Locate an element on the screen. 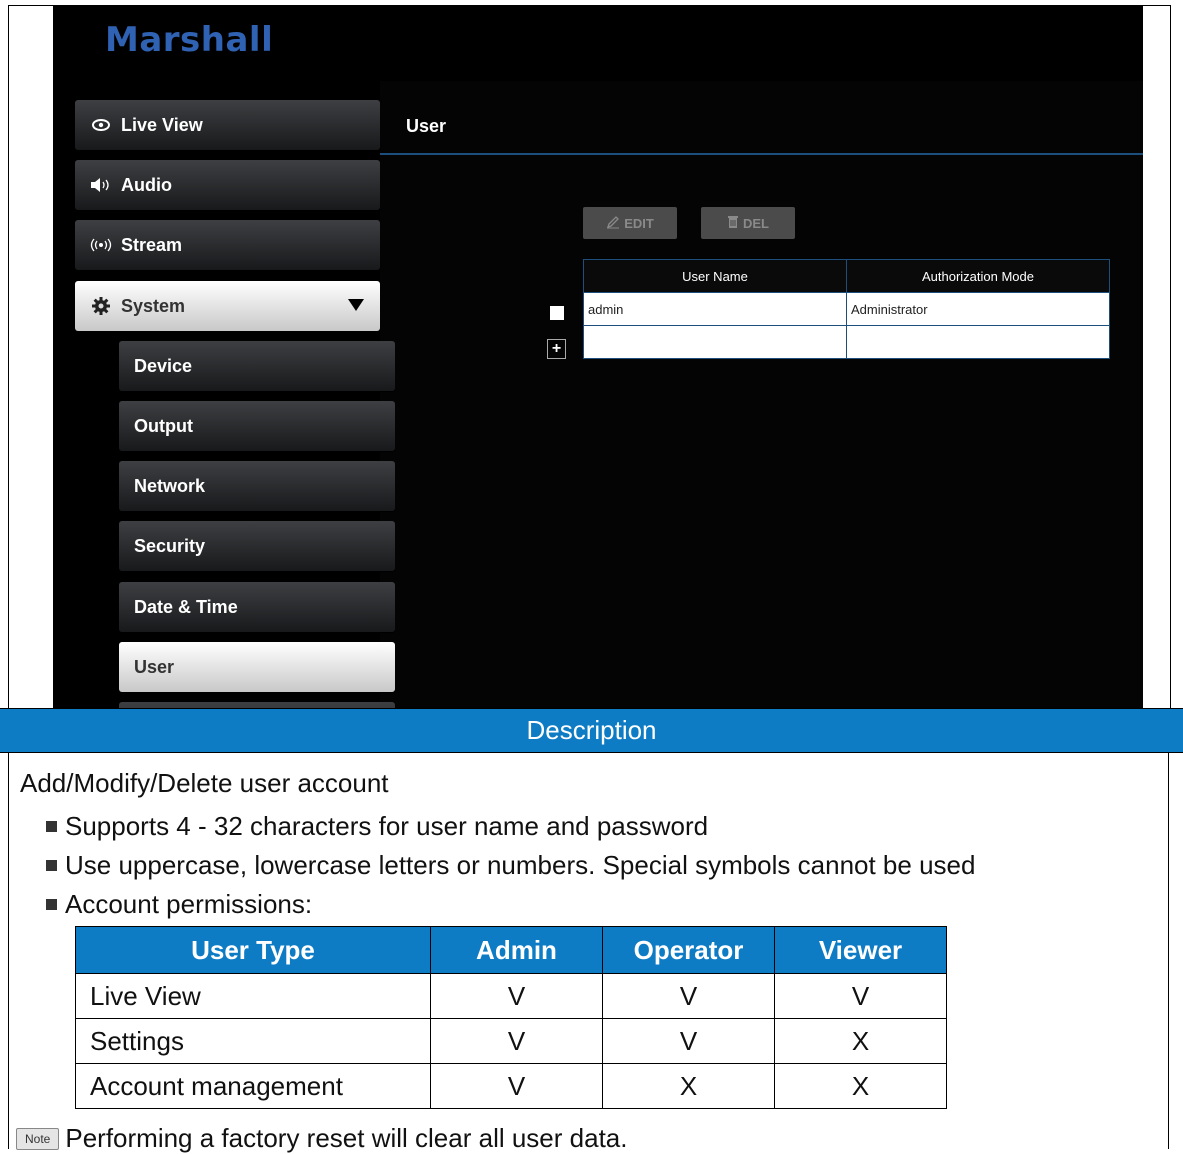 Image resolution: width=1183 pixels, height=1154 pixels. table-row: admin Administrator is located at coordinates (846, 309).